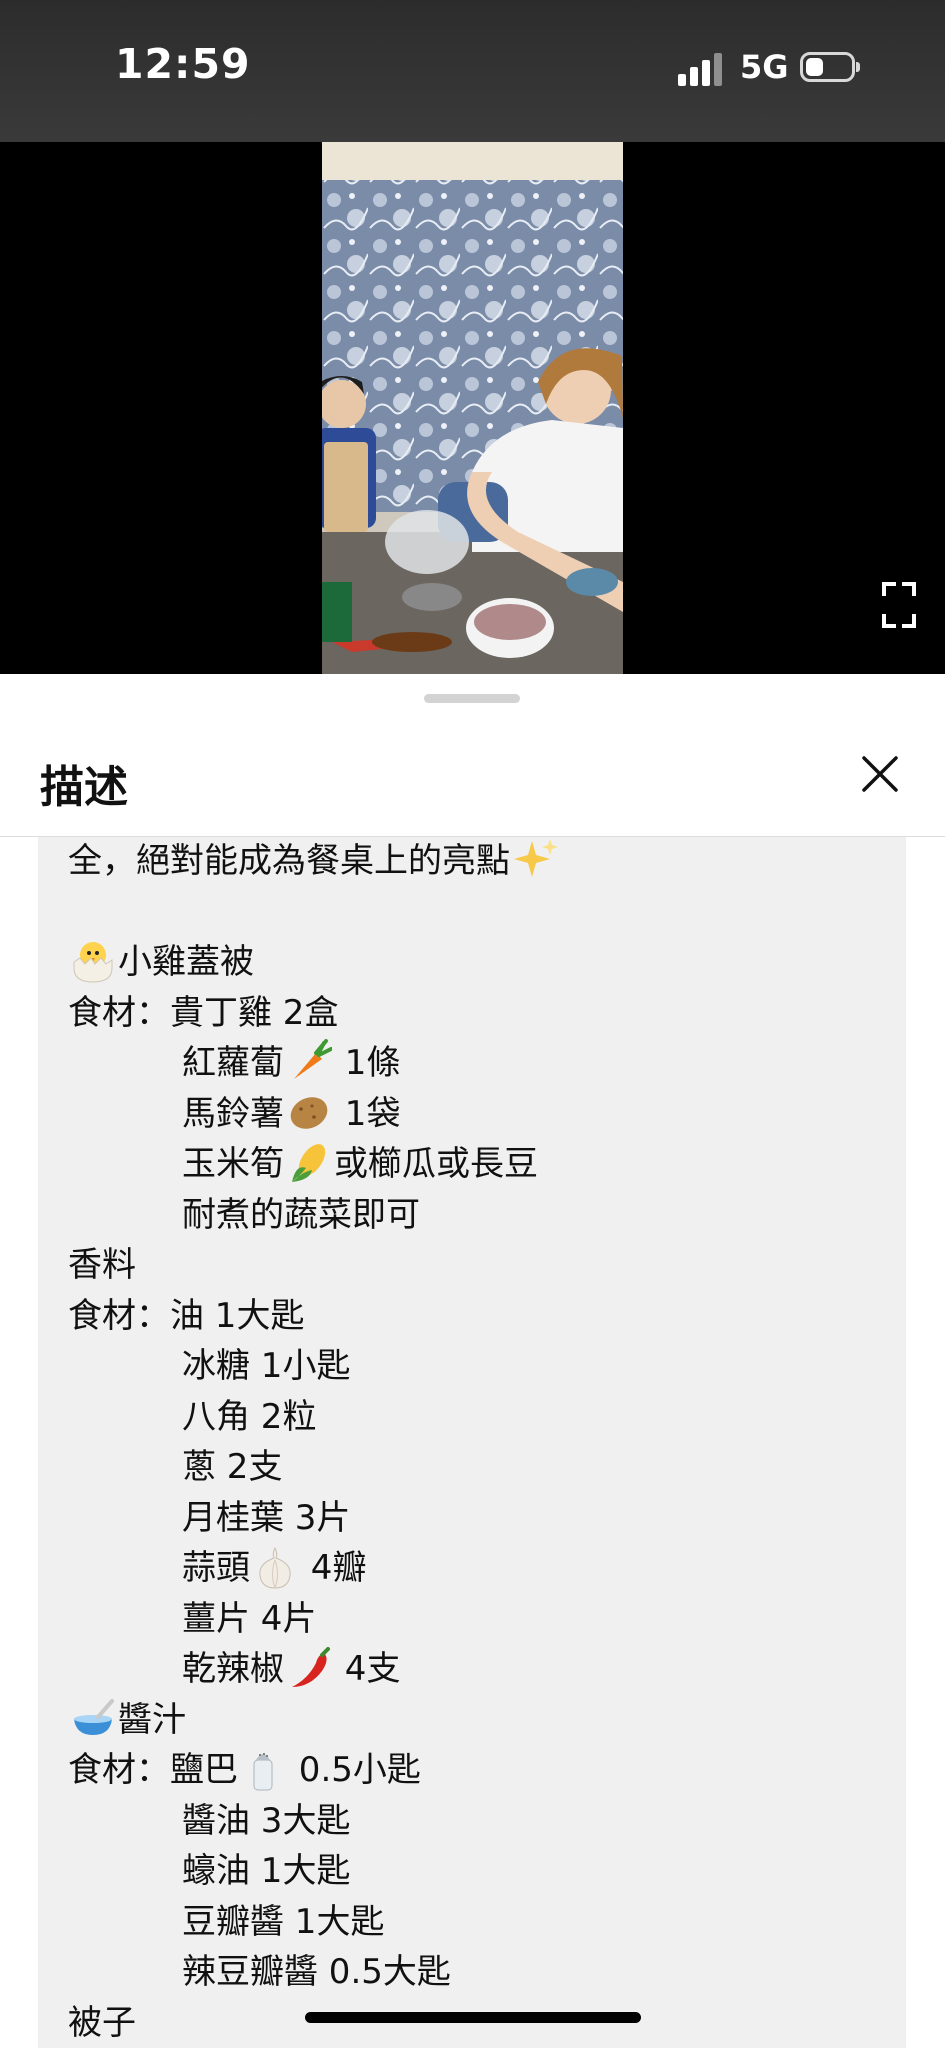  Describe the element at coordinates (333, 1568) in the screenshot. I see `line-text-after: 4瓣` at that location.